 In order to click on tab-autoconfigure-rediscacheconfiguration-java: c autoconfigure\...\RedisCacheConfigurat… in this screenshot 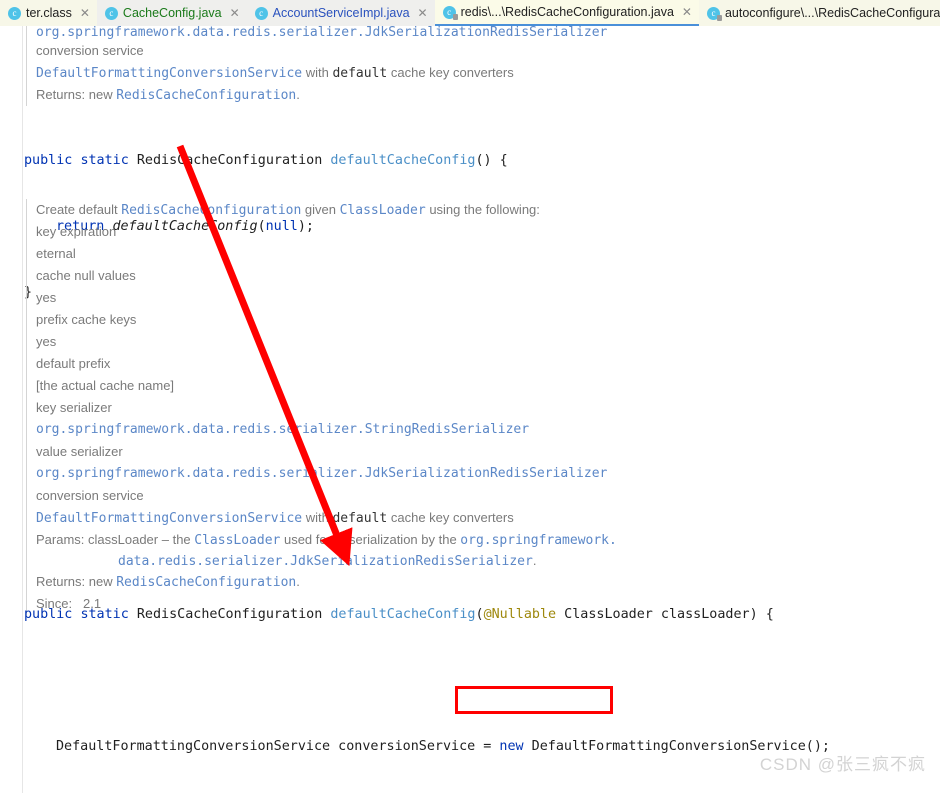, I will do `click(819, 13)`.